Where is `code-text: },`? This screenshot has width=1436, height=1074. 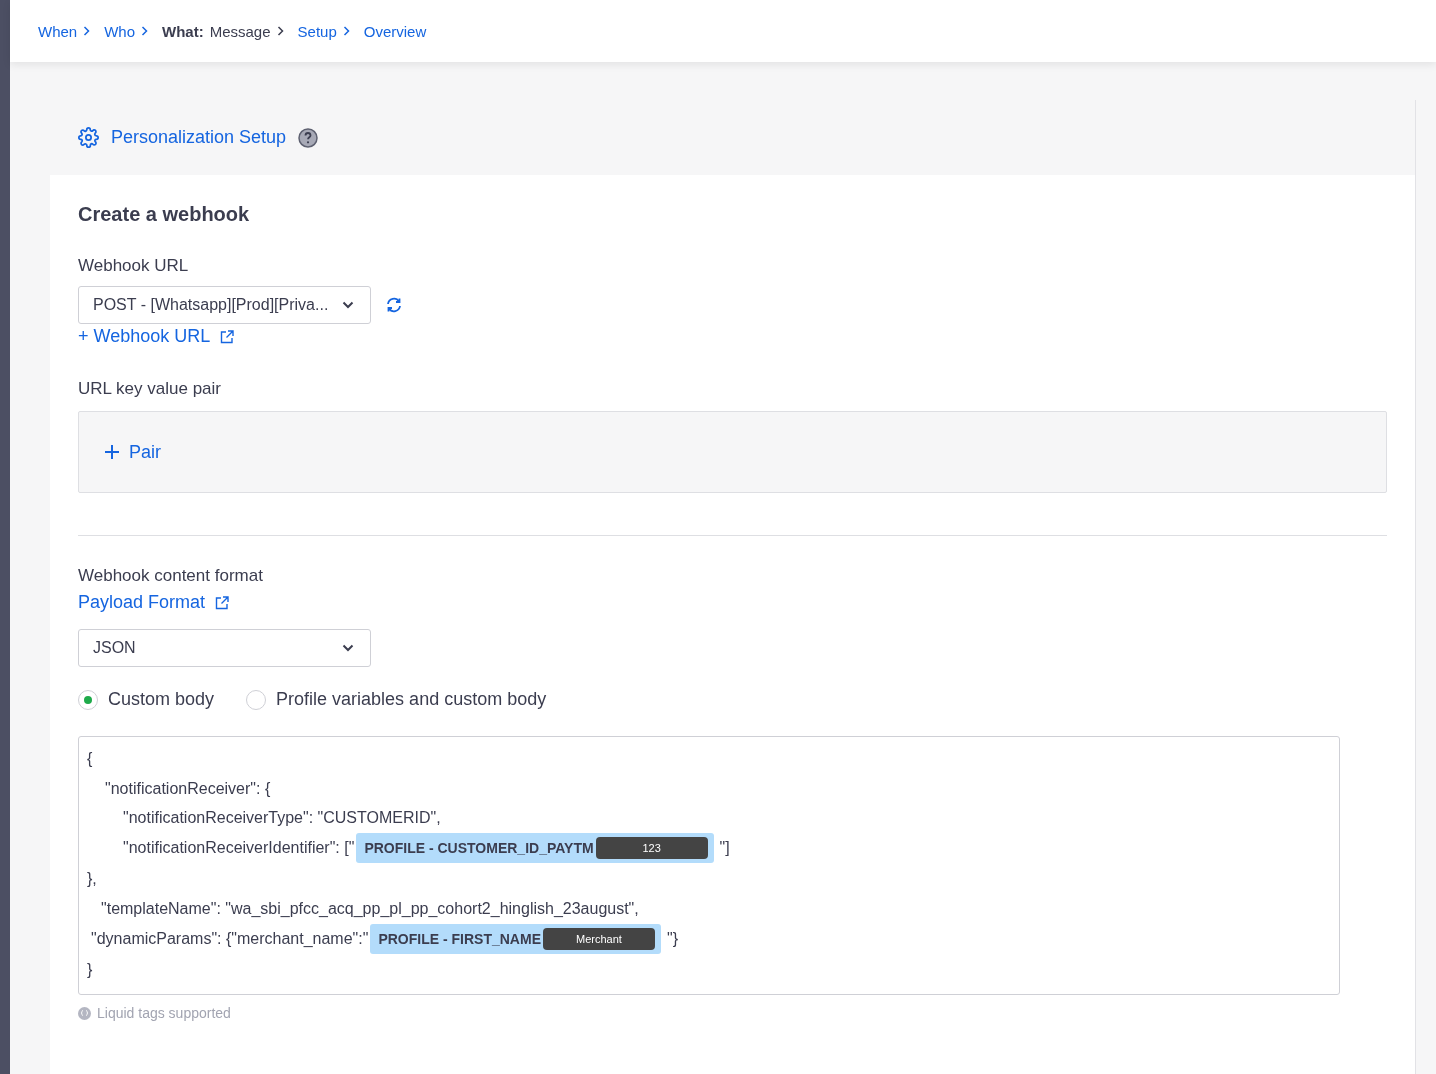 code-text: }, is located at coordinates (92, 879).